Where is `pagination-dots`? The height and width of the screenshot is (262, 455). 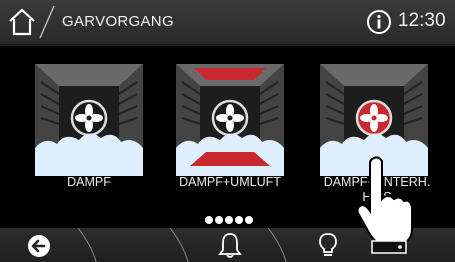 pagination-dots is located at coordinates (229, 220).